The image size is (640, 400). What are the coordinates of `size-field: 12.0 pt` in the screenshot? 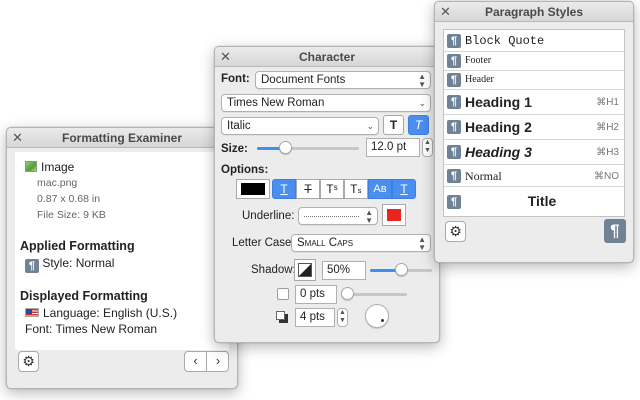 It's located at (393, 147).